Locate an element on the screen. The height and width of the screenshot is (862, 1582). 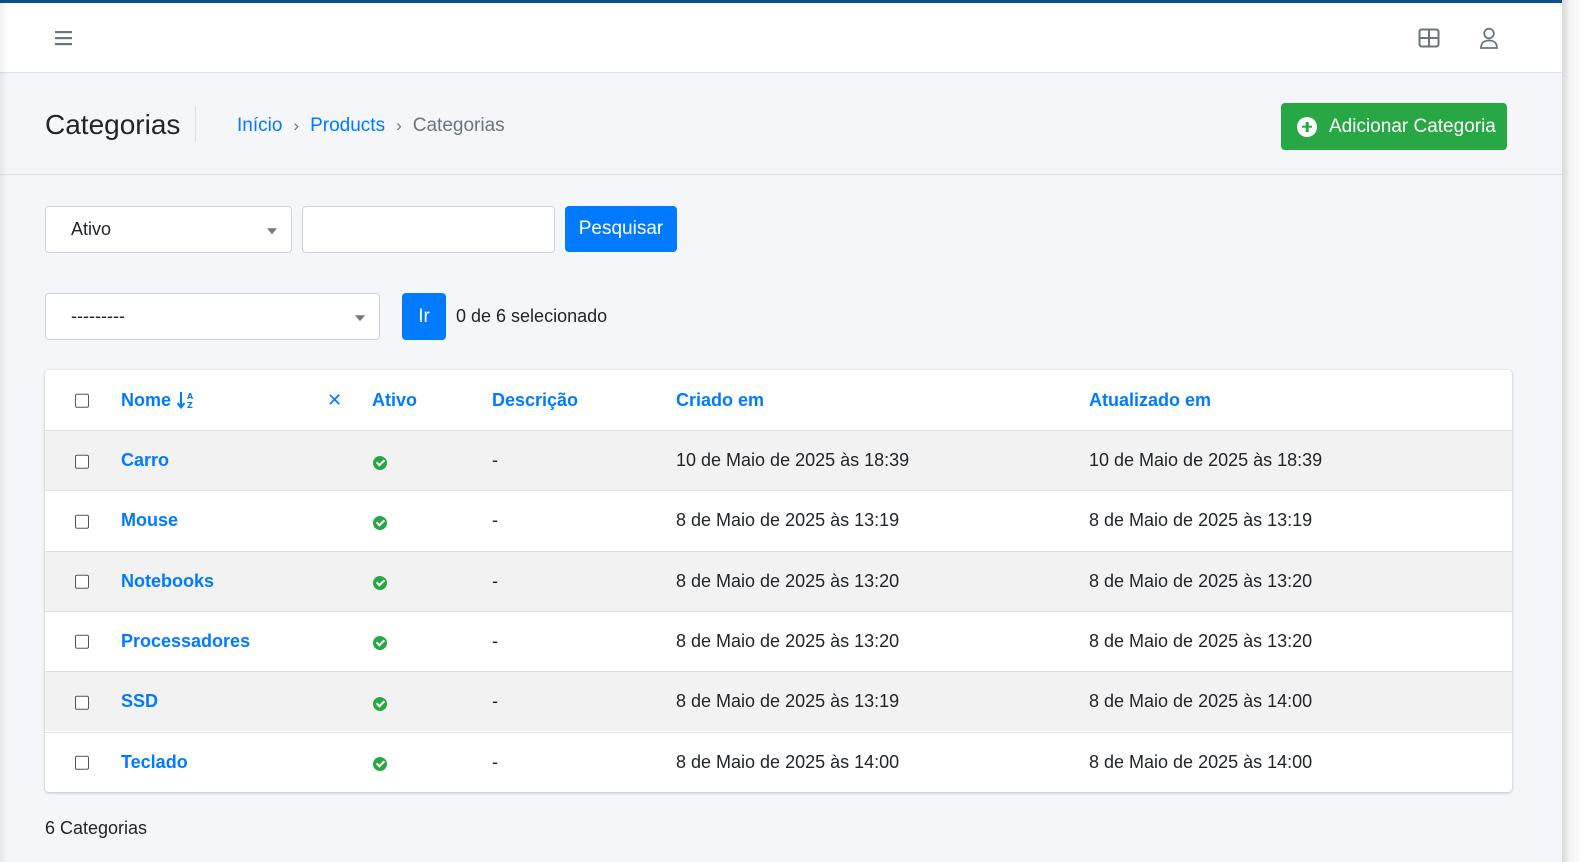
window-edge is located at coordinates (1572, 431).